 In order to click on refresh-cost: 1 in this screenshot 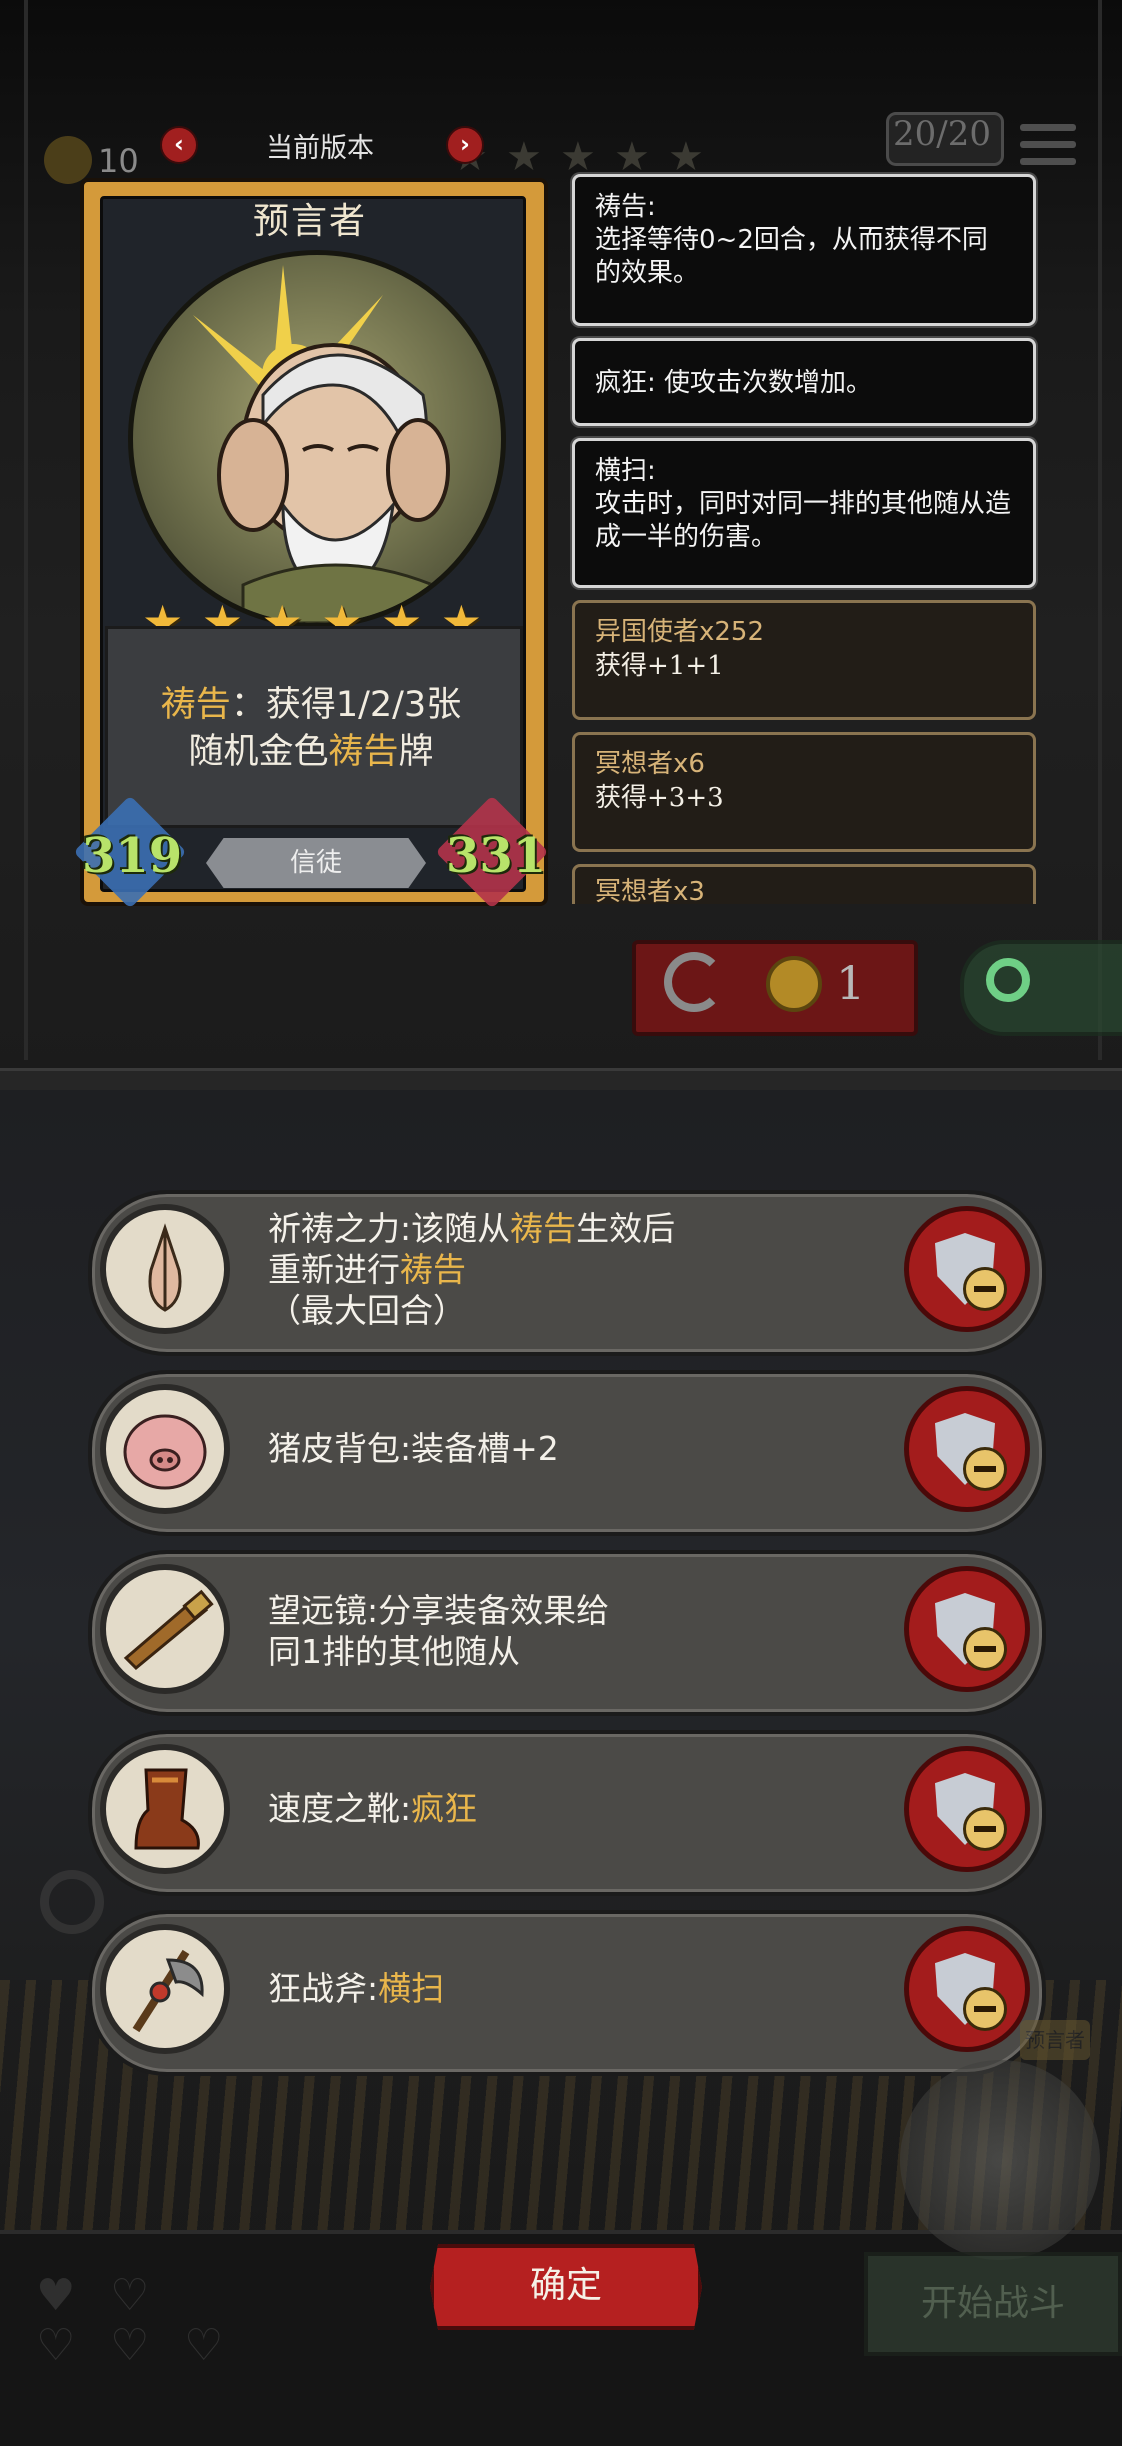, I will do `click(851, 983)`.